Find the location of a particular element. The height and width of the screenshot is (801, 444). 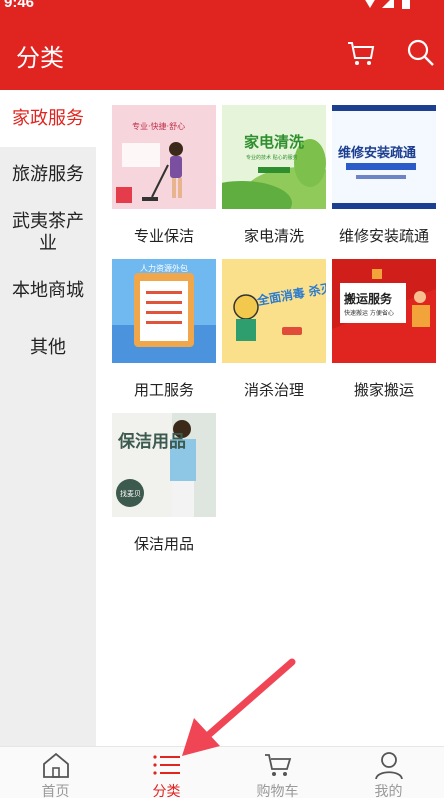

category-card-moving: 搬运服务 快速搬运 方便省心 搬家搬运 is located at coordinates (384, 329).